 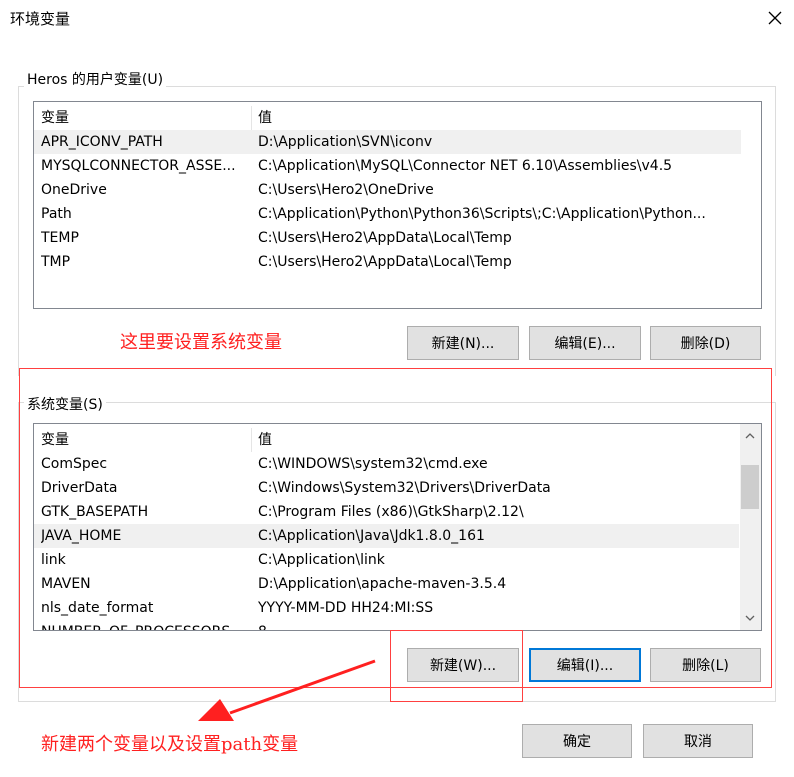 I want to click on variable-name: TMP, so click(x=56, y=262).